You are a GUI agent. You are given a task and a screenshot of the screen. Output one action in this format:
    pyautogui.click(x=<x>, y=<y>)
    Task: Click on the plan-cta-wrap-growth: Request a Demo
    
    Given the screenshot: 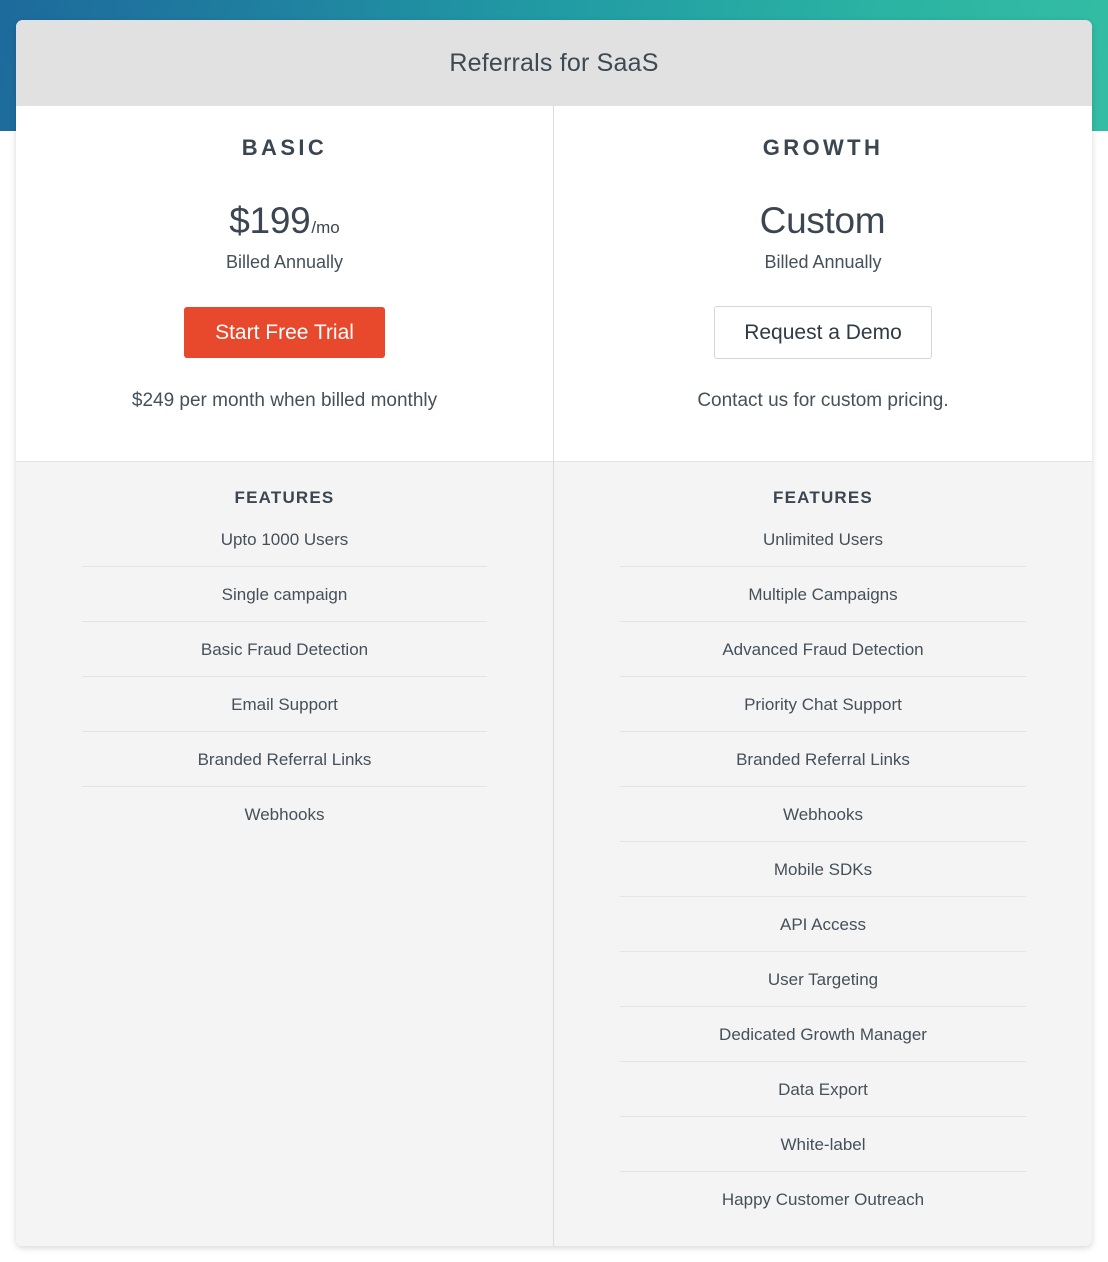 What is the action you would take?
    pyautogui.click(x=823, y=332)
    